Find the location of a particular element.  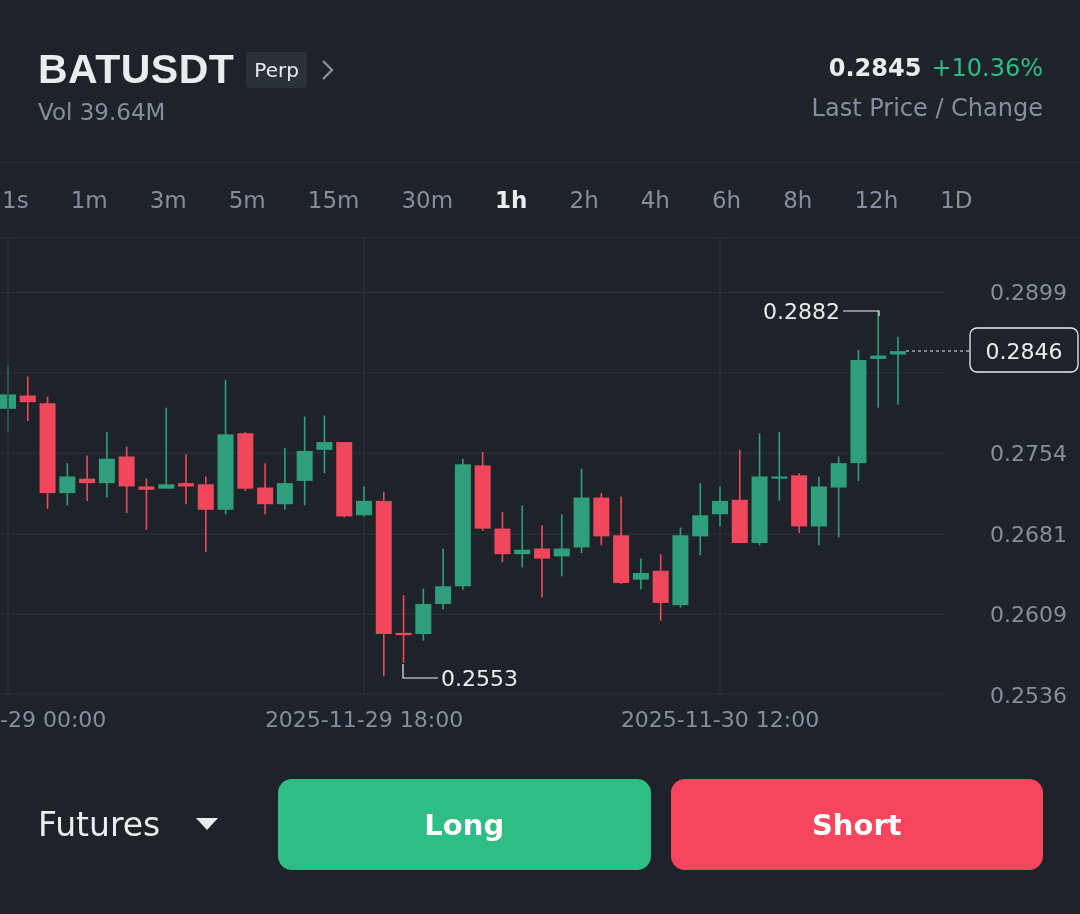

price-axis-label: 0.2609 is located at coordinates (1028, 615).